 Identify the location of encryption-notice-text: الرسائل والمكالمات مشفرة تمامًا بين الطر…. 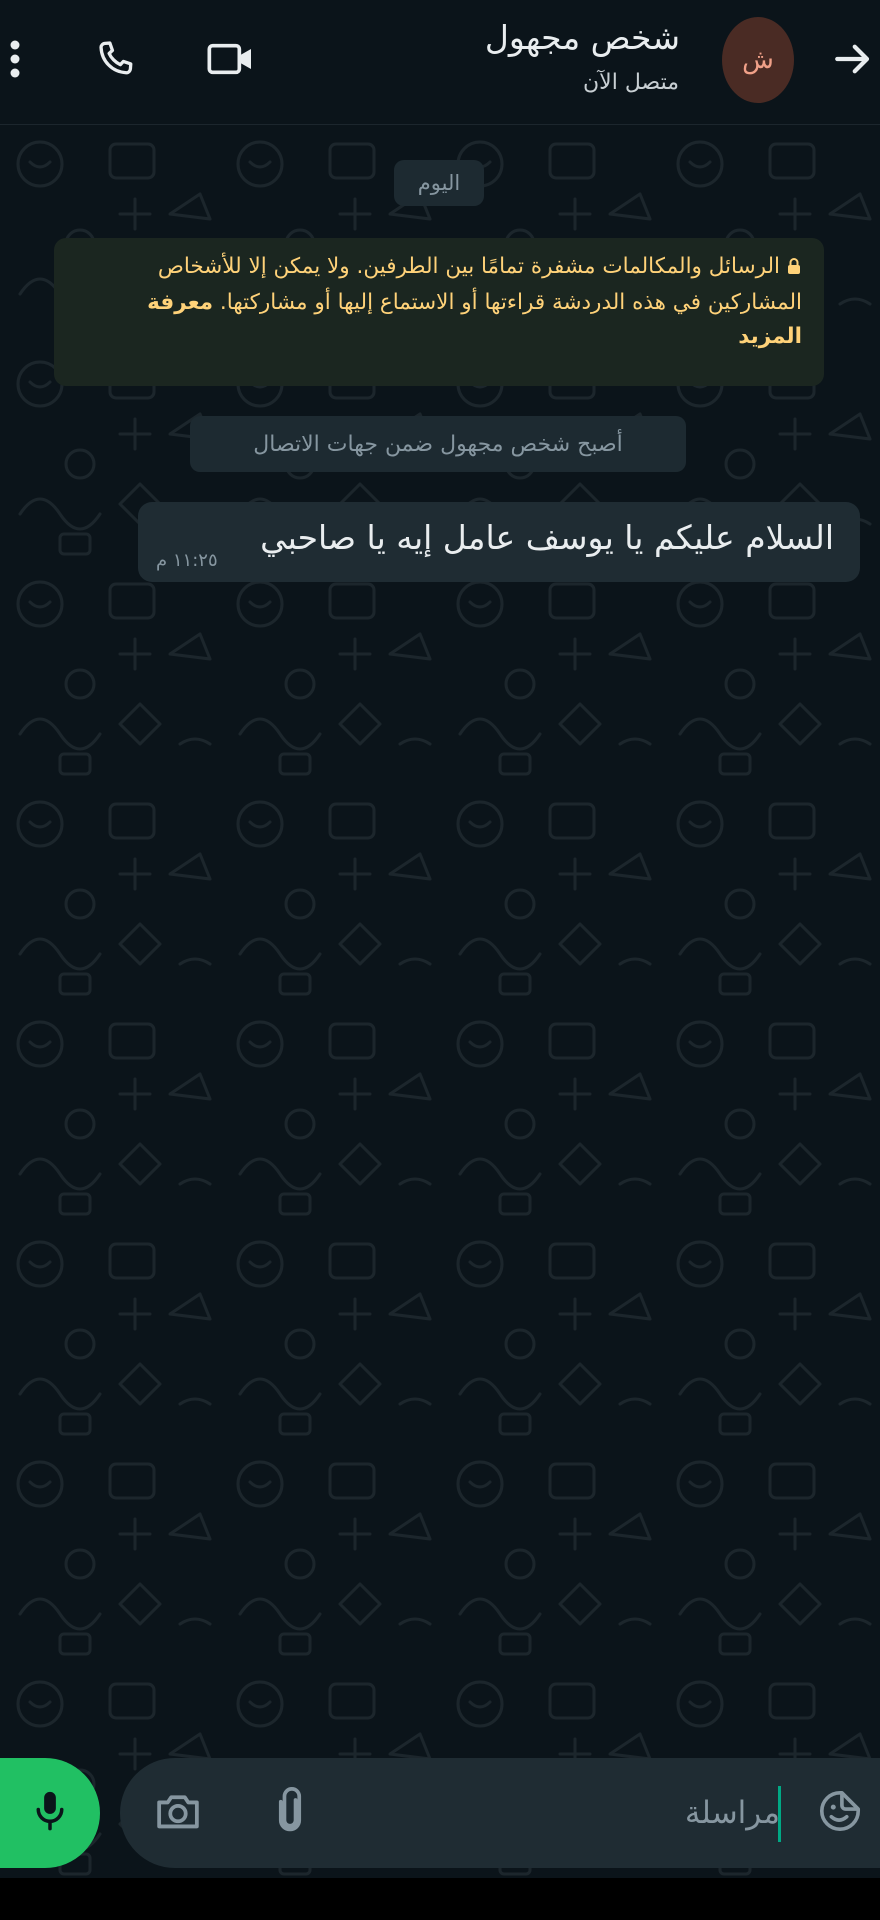
(479, 284).